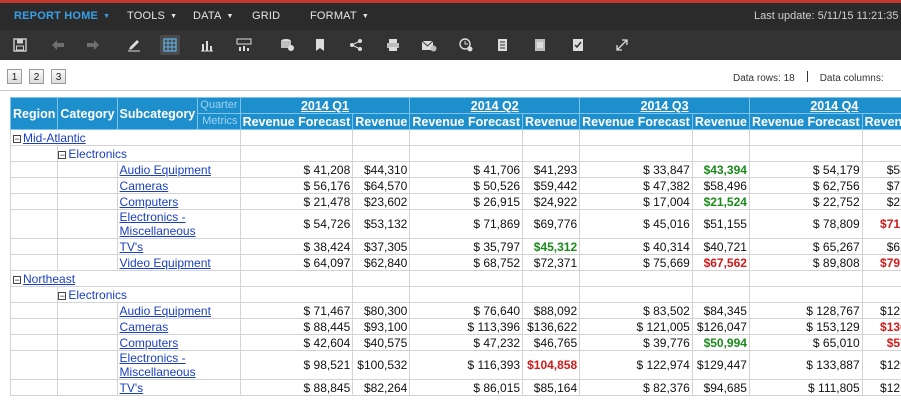 Image resolution: width=901 pixels, height=400 pixels. Describe the element at coordinates (664, 105) in the screenshot. I see `quarter-header: 2014 Q3` at that location.